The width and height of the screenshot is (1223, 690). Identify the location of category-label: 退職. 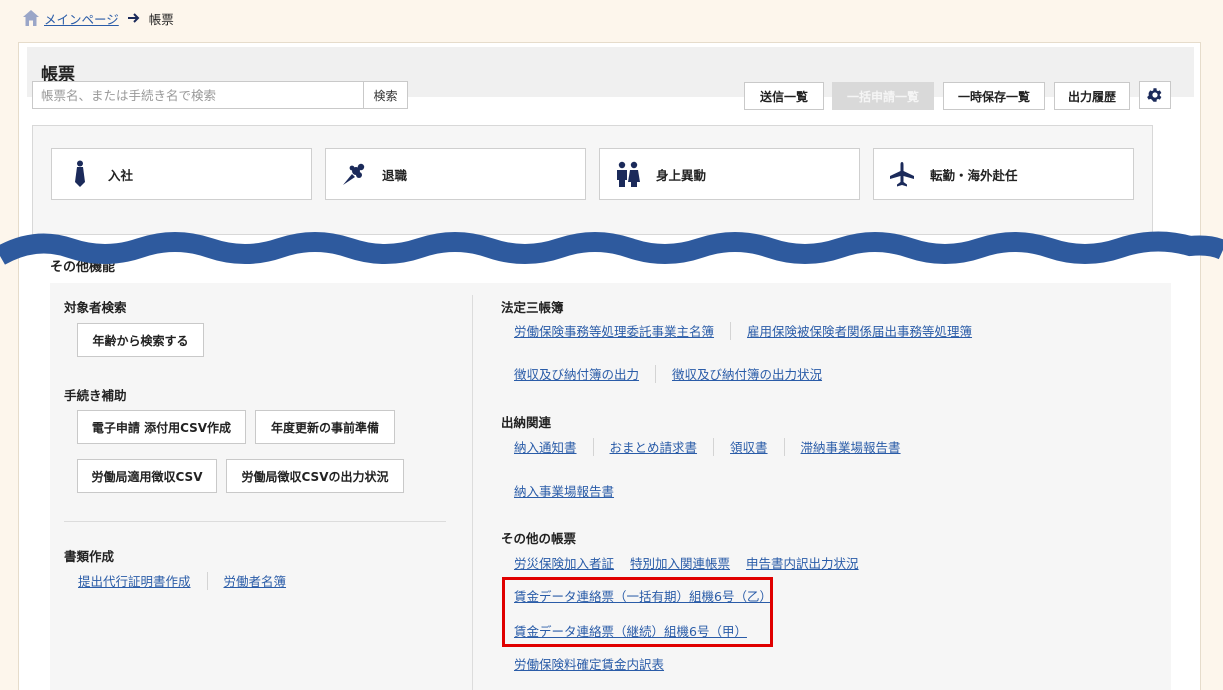
(395, 175).